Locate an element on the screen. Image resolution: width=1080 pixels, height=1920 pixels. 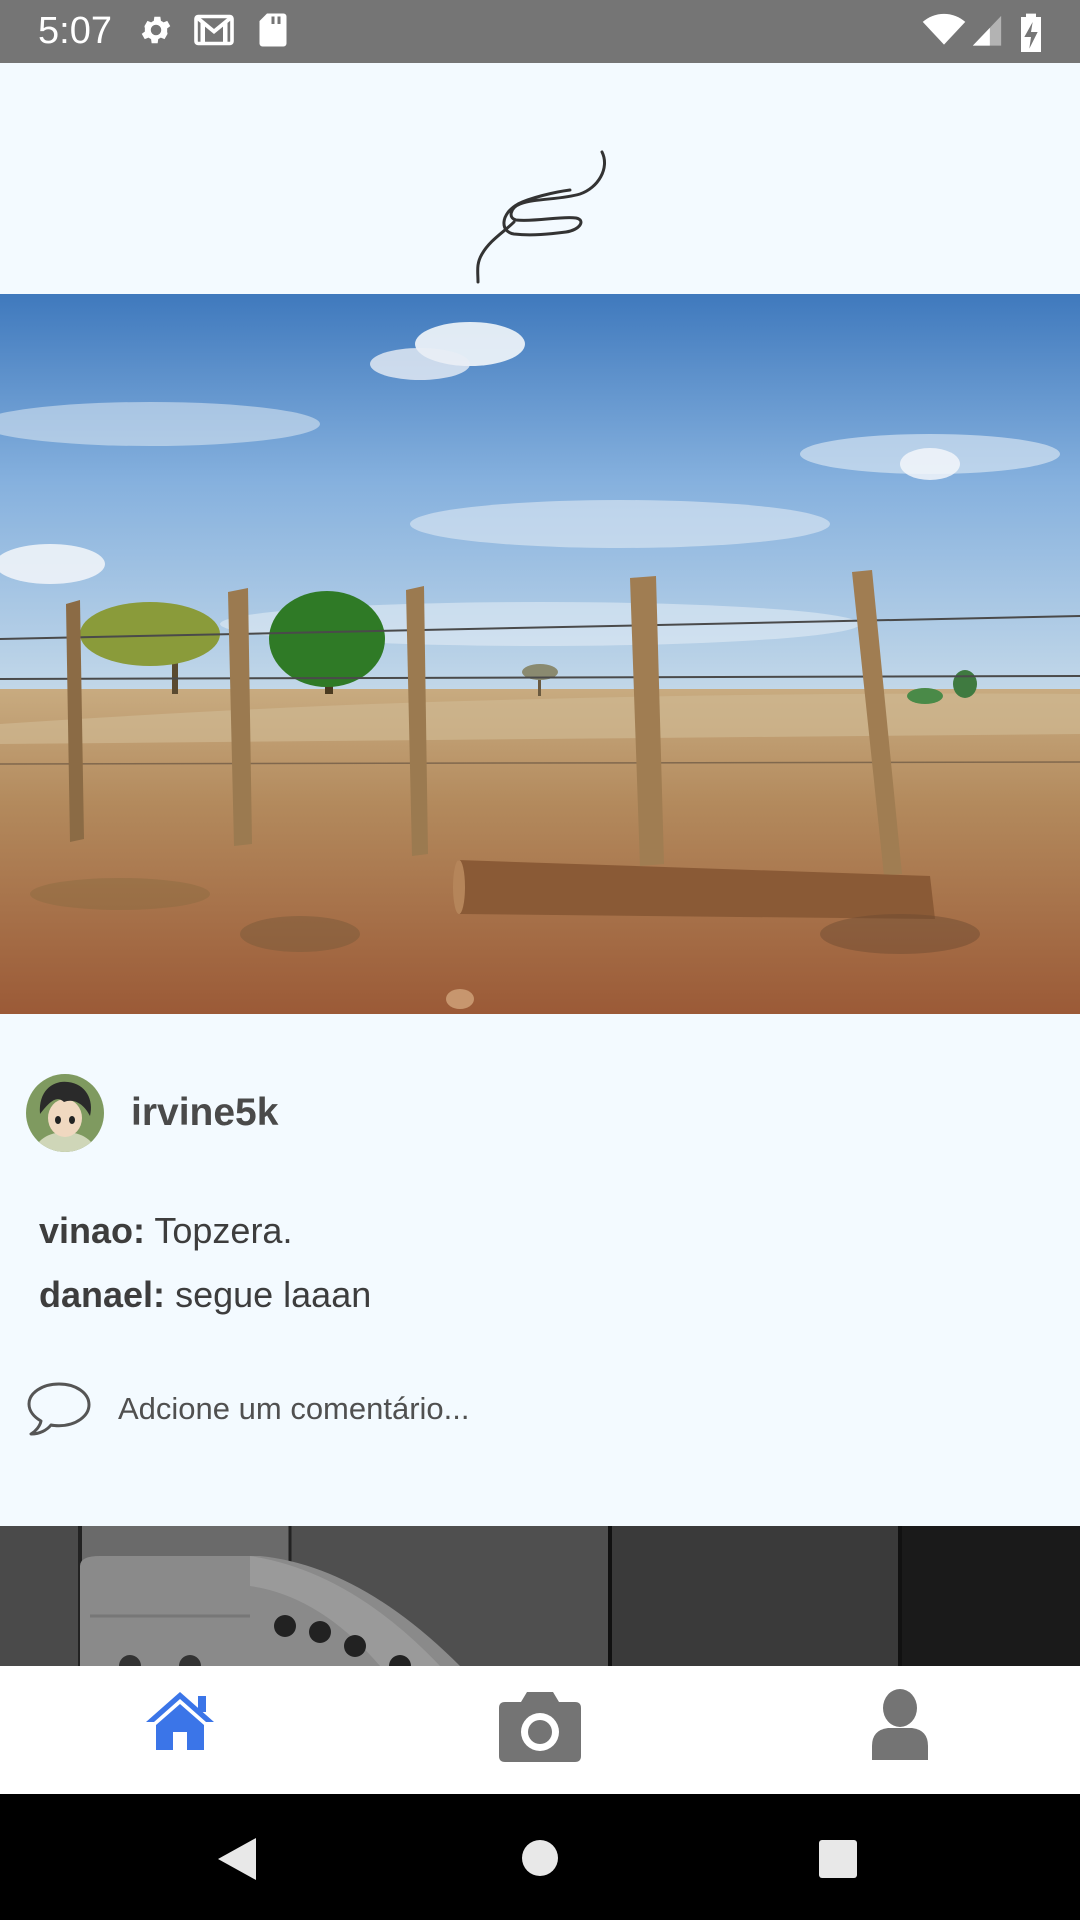
comment-item: danael: segue laaan is located at coordinates (205, 1295).